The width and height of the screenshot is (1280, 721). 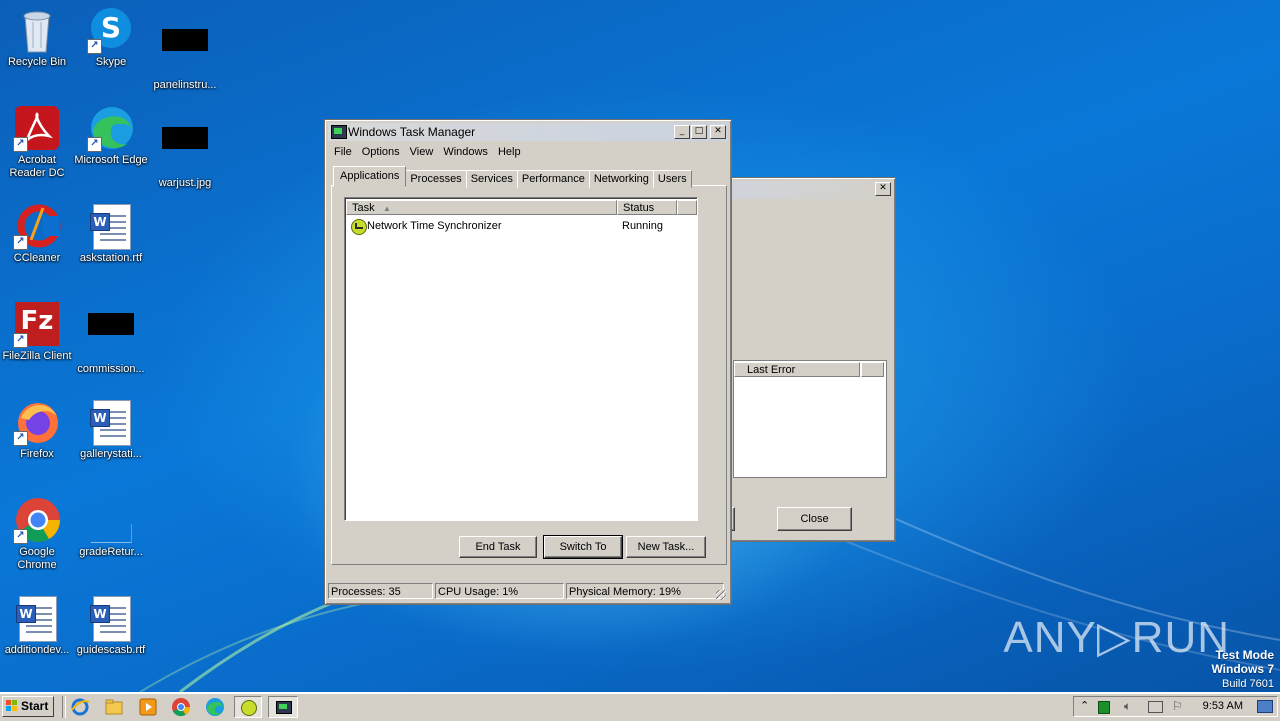 I want to click on media-player-icon, so click(x=148, y=707).